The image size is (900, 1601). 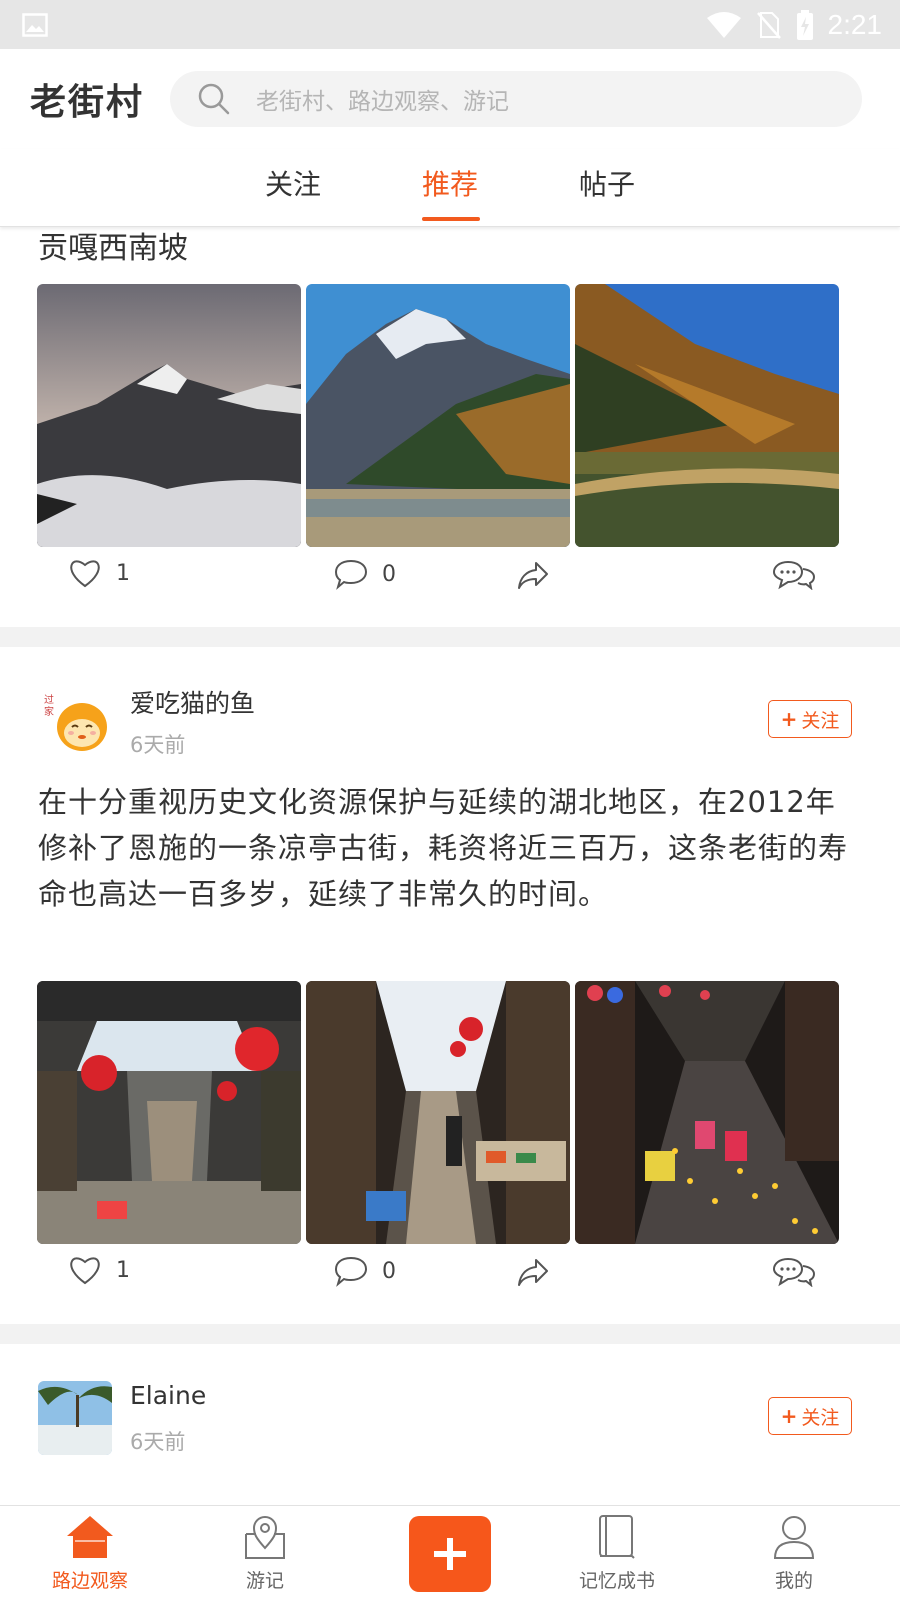 I want to click on post-author: Elaine 6天前 + 关注, so click(x=450, y=1424).